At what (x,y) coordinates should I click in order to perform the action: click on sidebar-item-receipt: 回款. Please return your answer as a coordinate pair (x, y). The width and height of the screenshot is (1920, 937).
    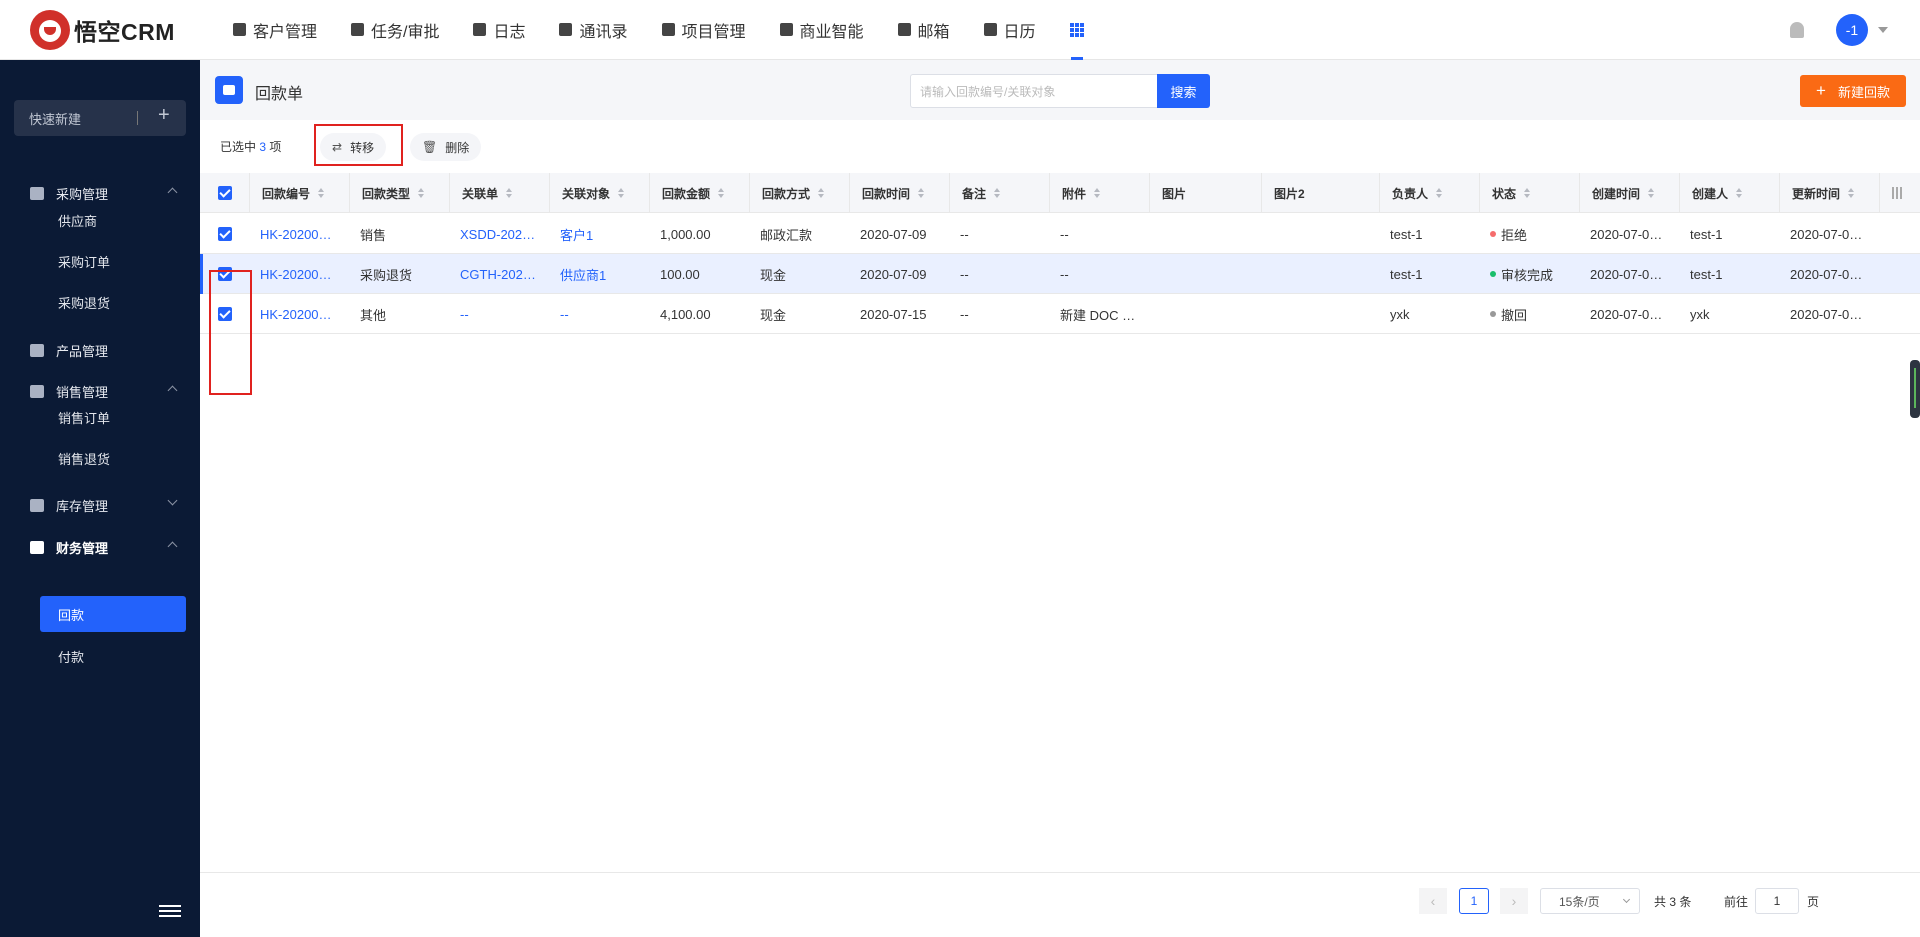
    Looking at the image, I should click on (113, 614).